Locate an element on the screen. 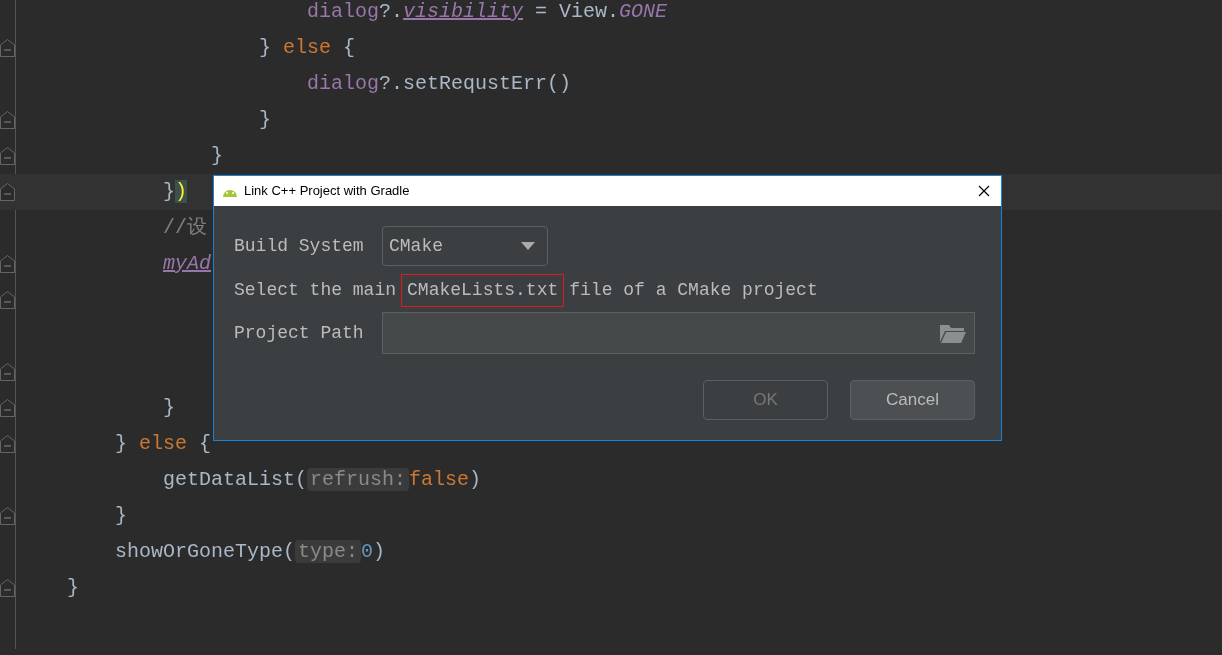 This screenshot has height=655, width=1222. code-line: getDataList(refrush:false) is located at coordinates (322, 480).